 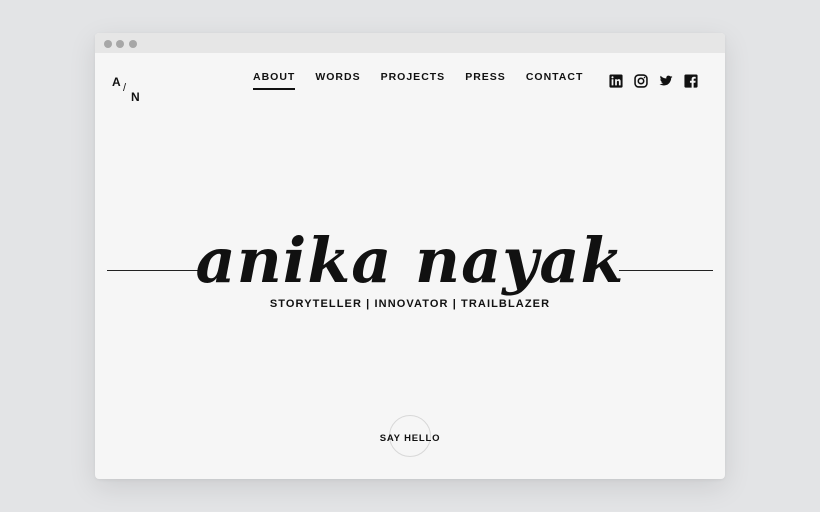 I want to click on window-dot-minimize, so click(x=120, y=44).